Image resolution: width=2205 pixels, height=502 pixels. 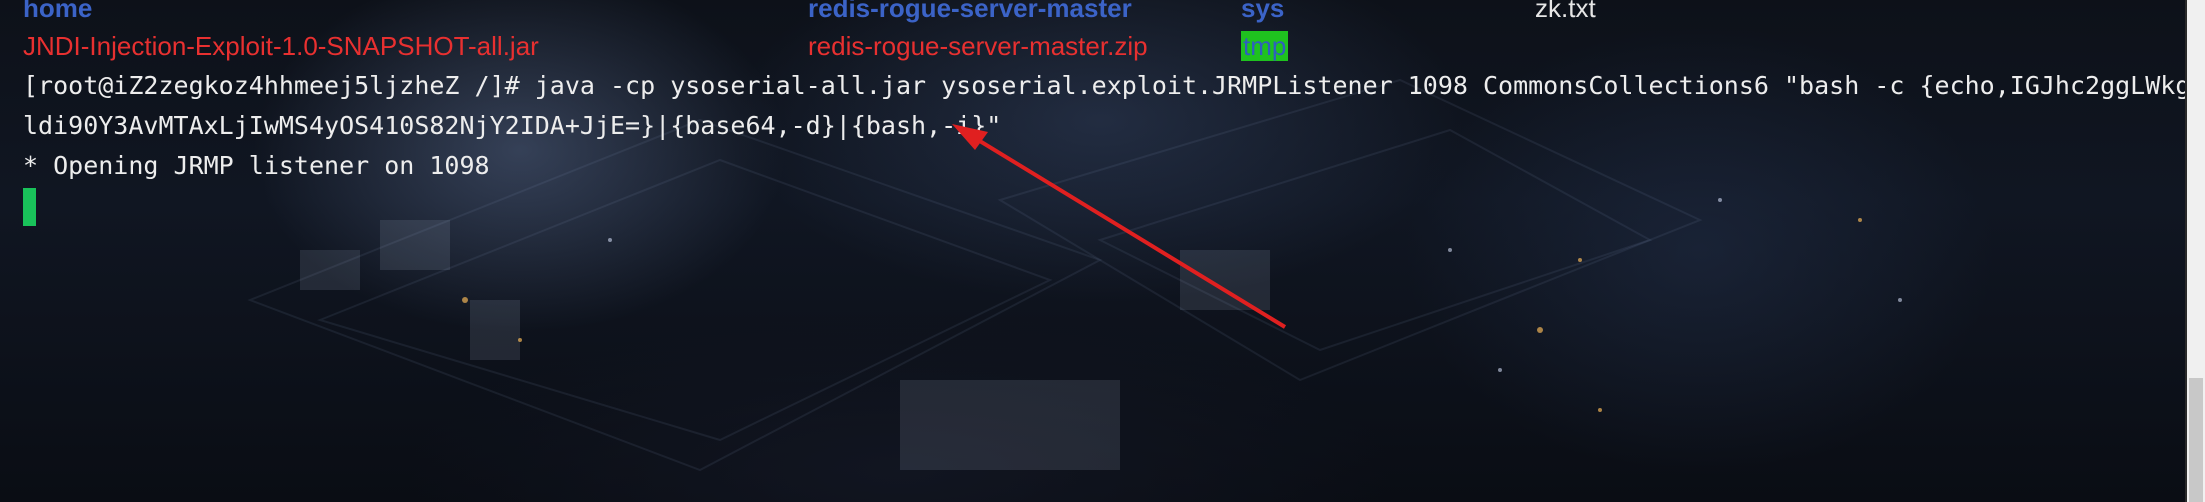 What do you see at coordinates (1263, 11) in the screenshot?
I see `ls-entry-sys: sys` at bounding box center [1263, 11].